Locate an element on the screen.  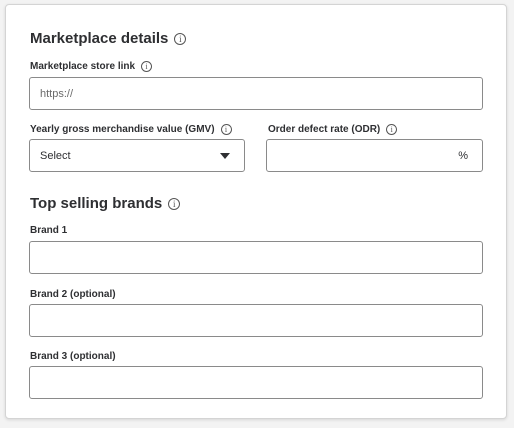
store-link-input is located at coordinates (256, 93).